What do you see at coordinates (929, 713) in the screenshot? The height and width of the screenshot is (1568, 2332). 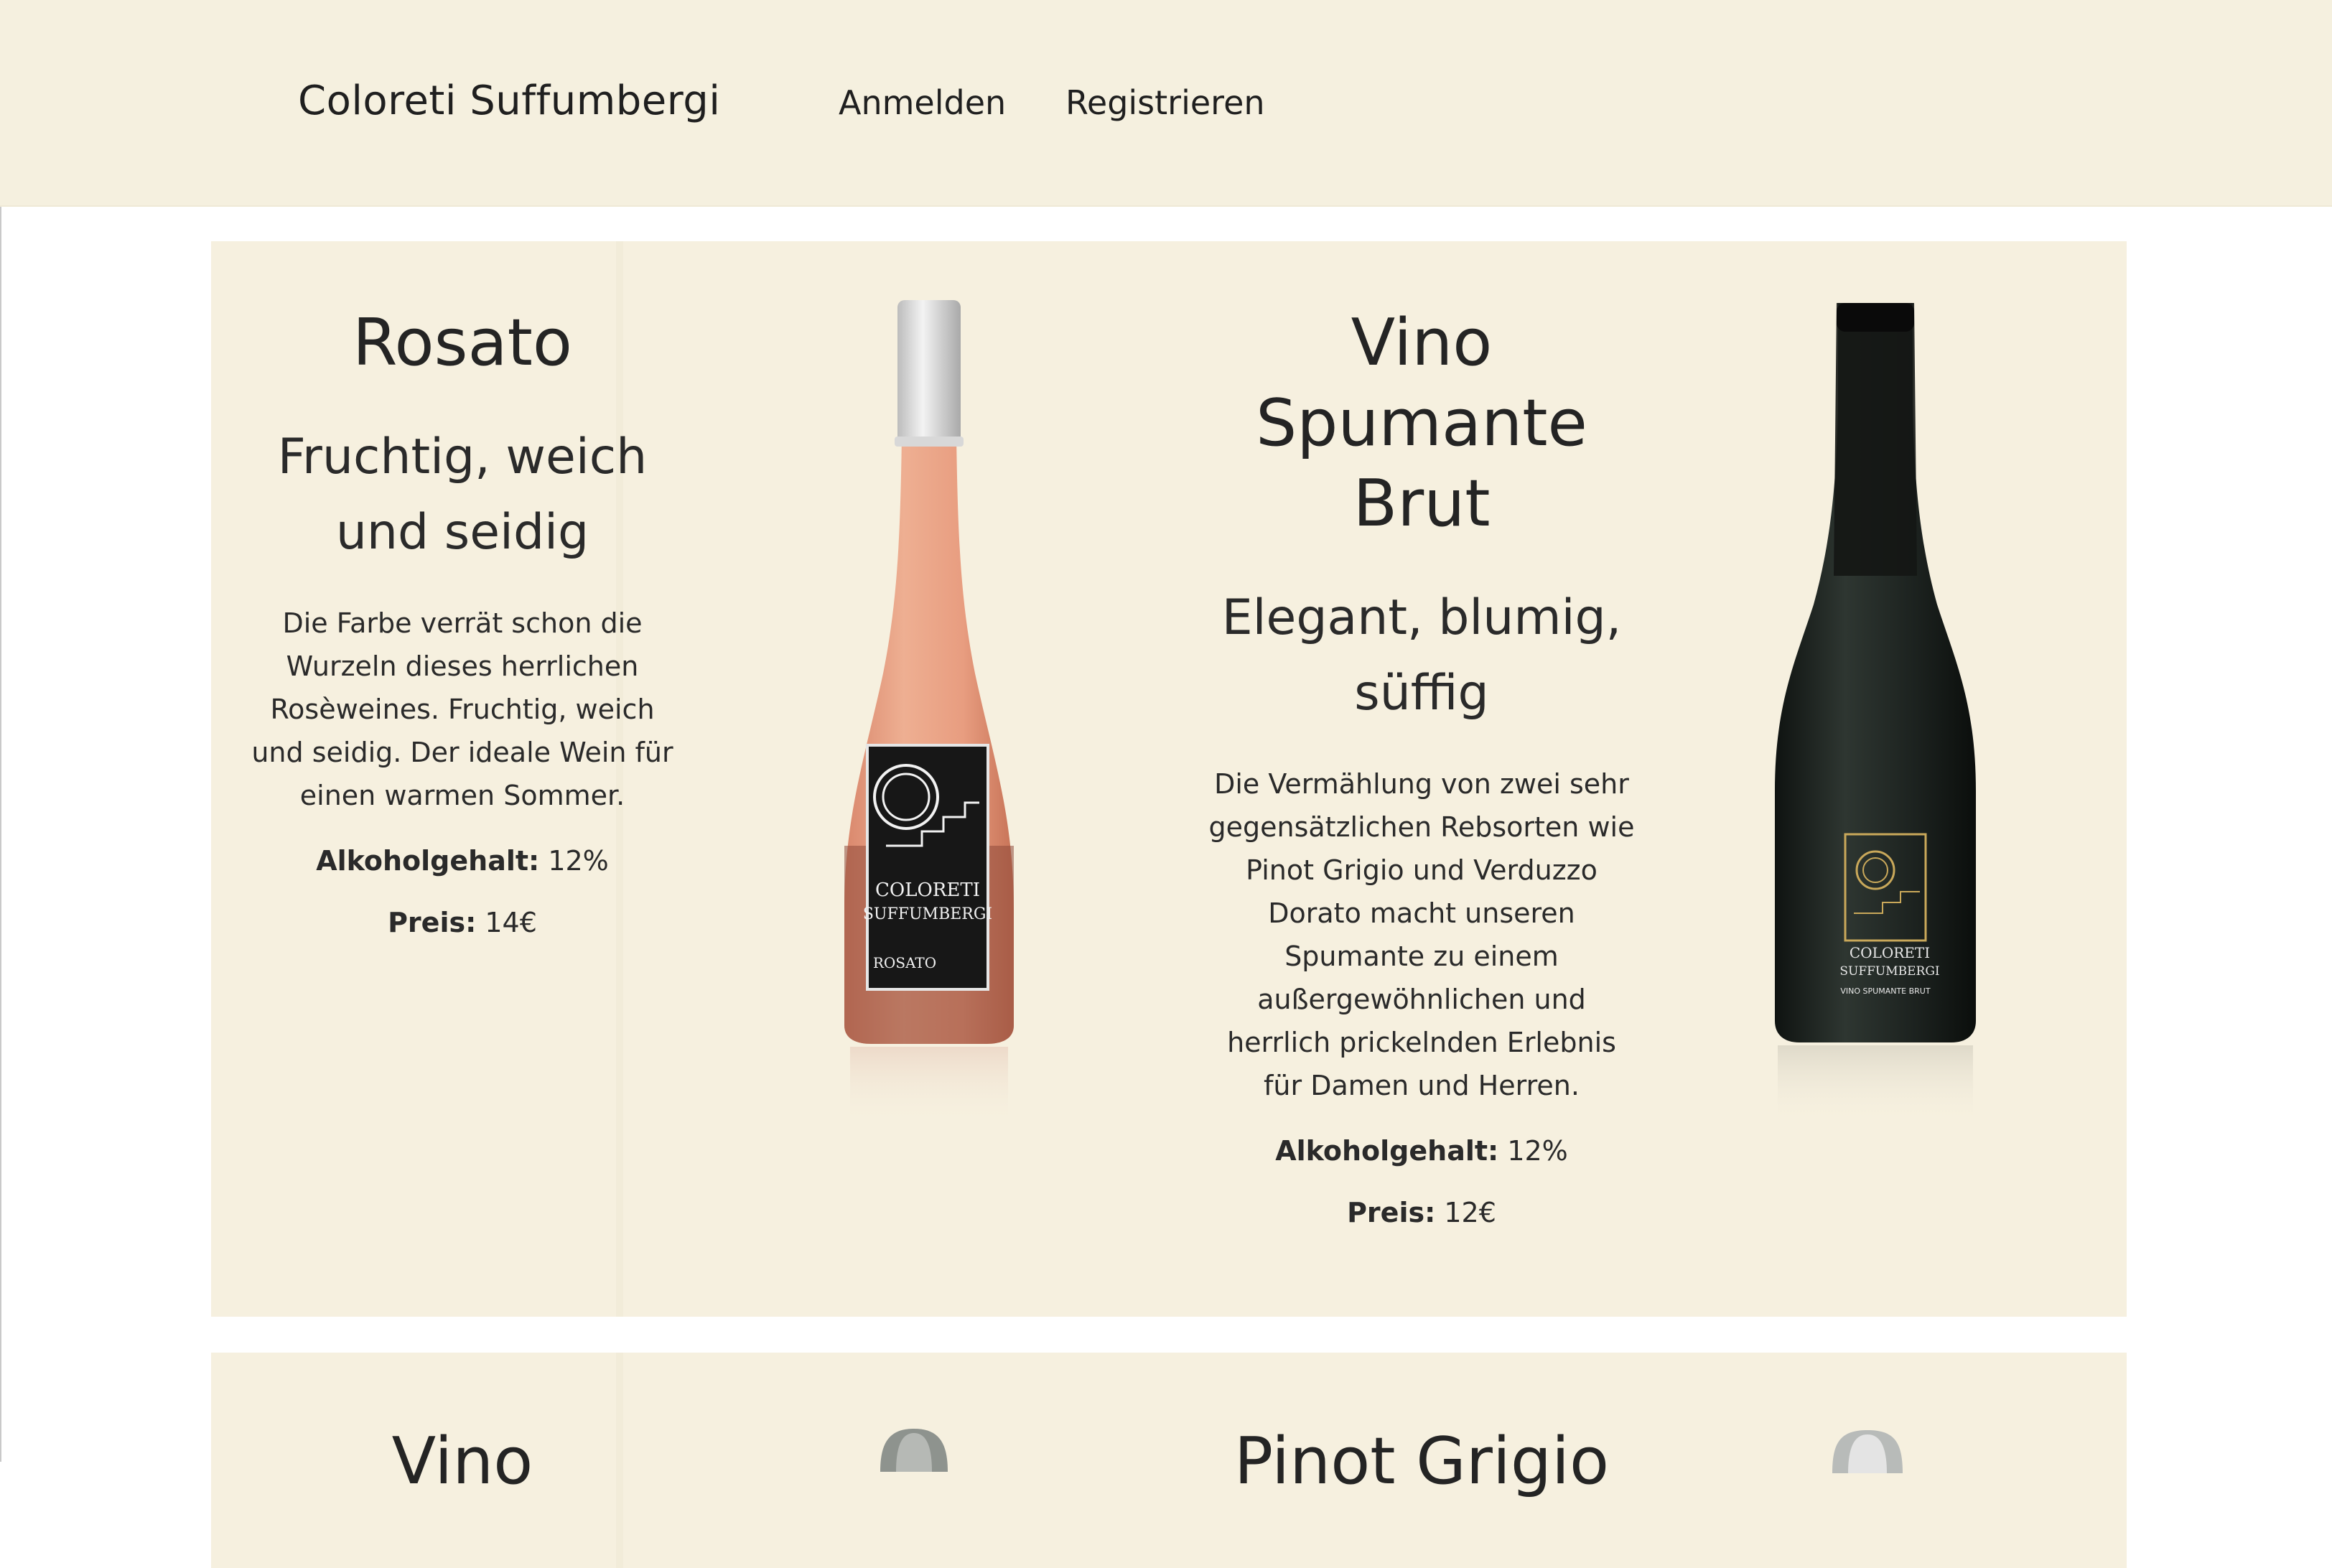 I see `rosato-bottle-image: COLORETI SUFFUMBERGI ROSATO` at bounding box center [929, 713].